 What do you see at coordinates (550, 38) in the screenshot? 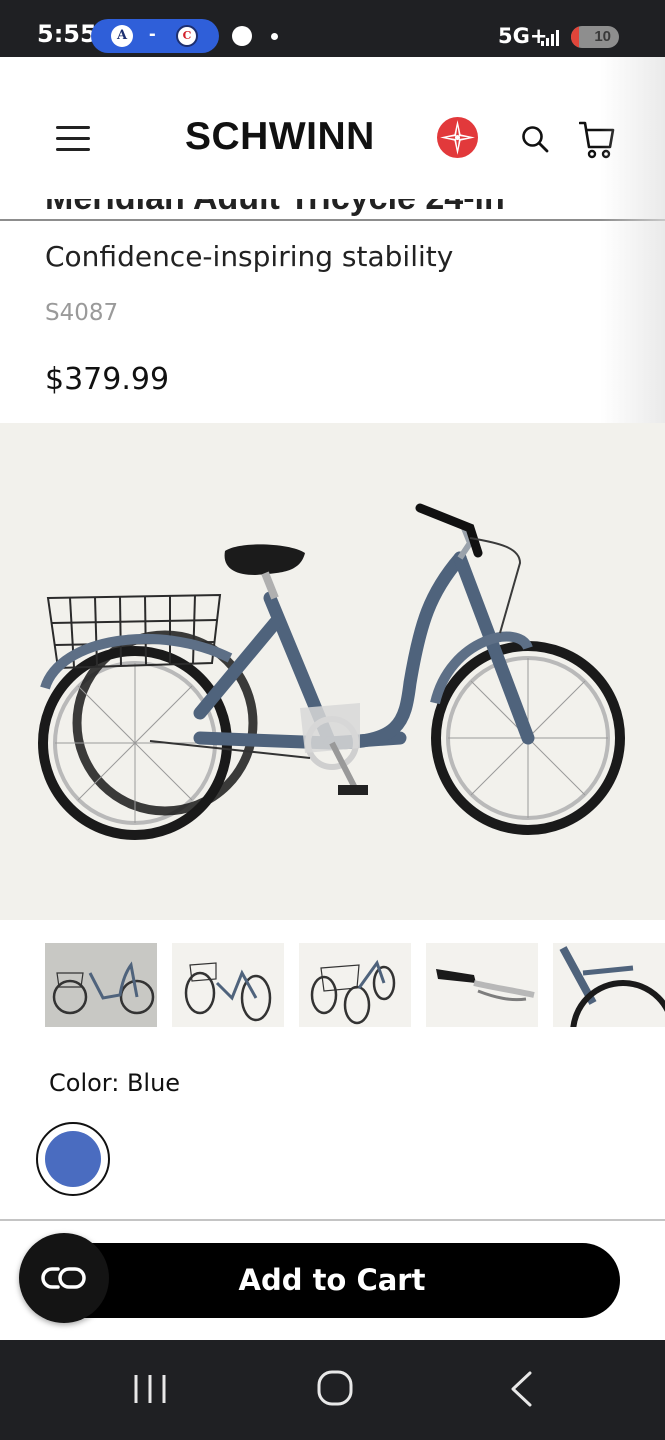
I see `signal-icon` at bounding box center [550, 38].